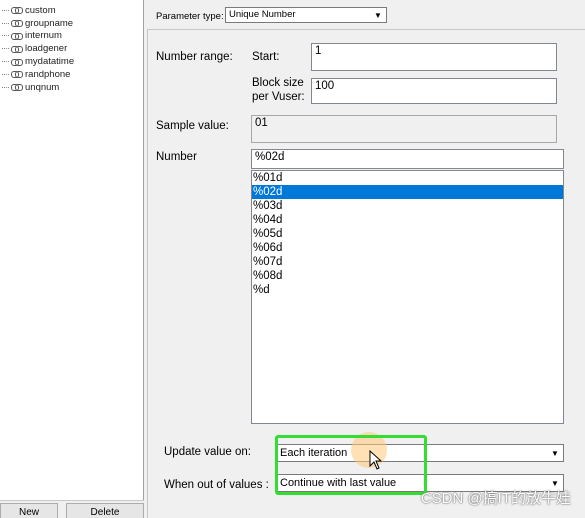  What do you see at coordinates (314, 453) in the screenshot?
I see `update-value-selected: Each iteration` at bounding box center [314, 453].